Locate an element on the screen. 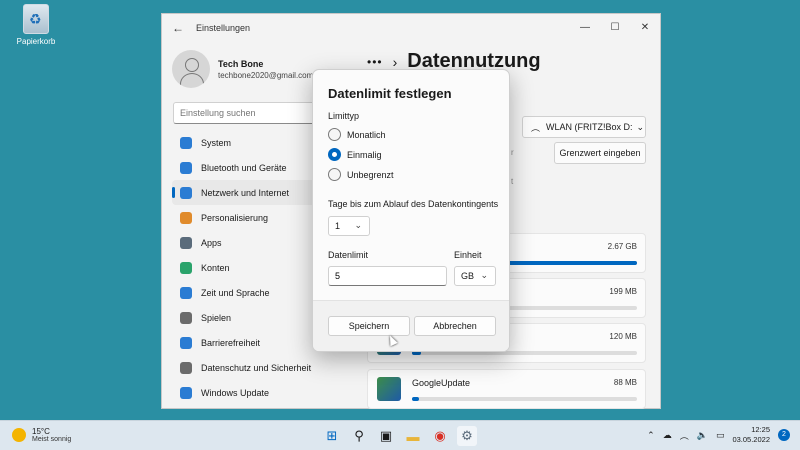 The image size is (800, 450). more-dots-icon: ••• is located at coordinates (375, 62).